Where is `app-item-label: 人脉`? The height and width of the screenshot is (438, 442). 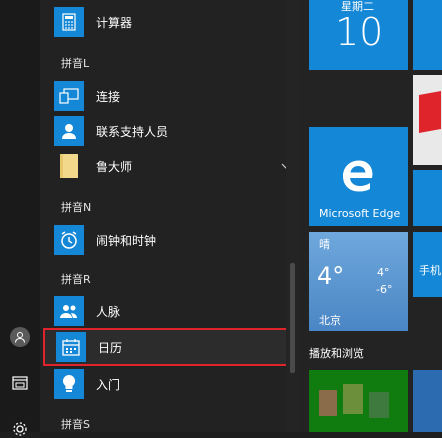
app-item-label: 人脉 is located at coordinates (108, 311).